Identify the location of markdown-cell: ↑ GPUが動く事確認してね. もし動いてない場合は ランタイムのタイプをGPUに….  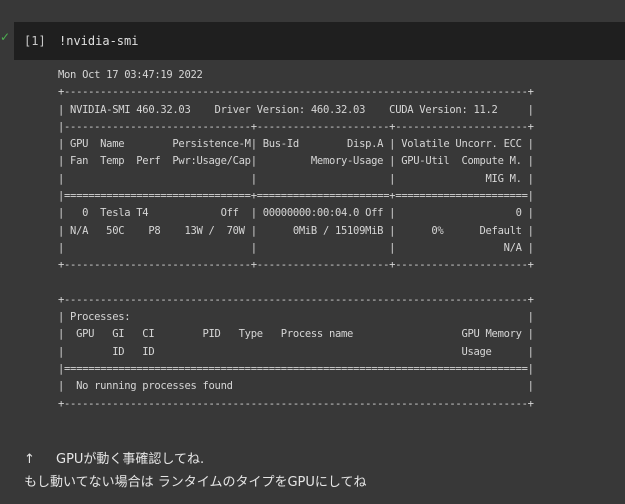
(319, 471).